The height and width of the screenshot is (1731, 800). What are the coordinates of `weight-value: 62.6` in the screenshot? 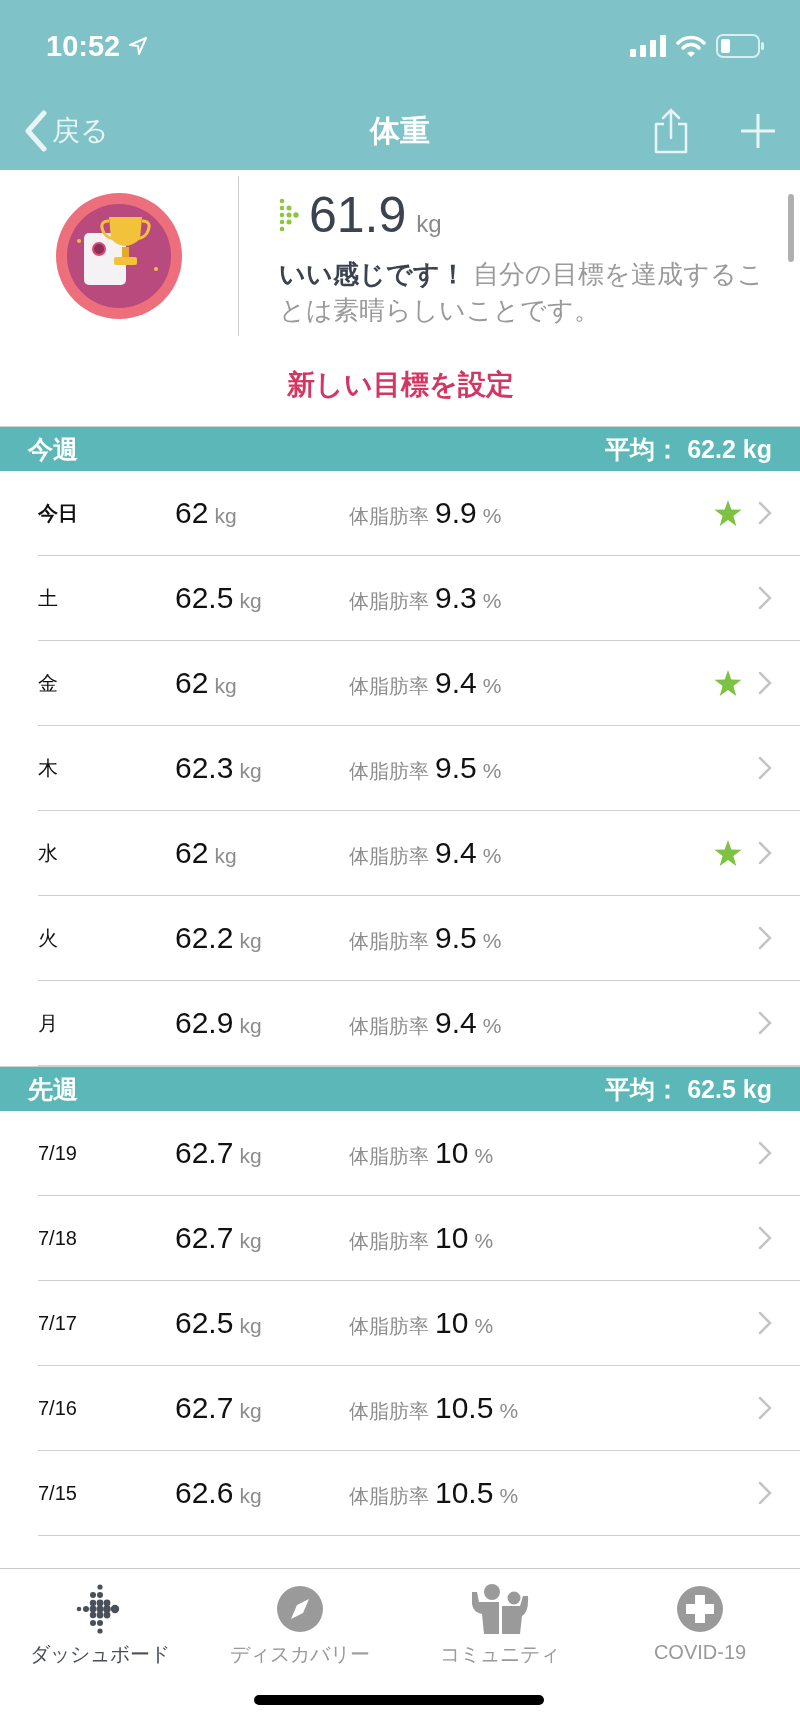 It's located at (204, 1493).